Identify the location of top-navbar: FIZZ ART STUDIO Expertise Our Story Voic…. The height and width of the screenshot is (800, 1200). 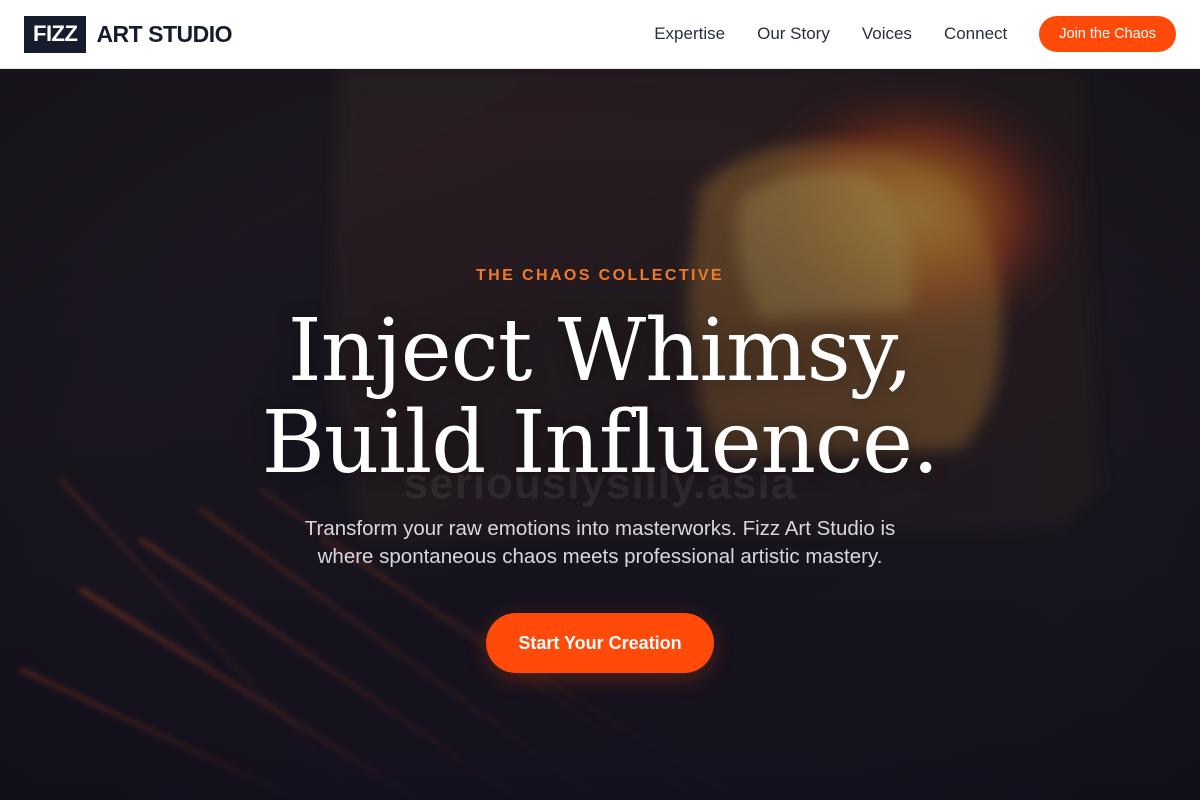
(600, 34).